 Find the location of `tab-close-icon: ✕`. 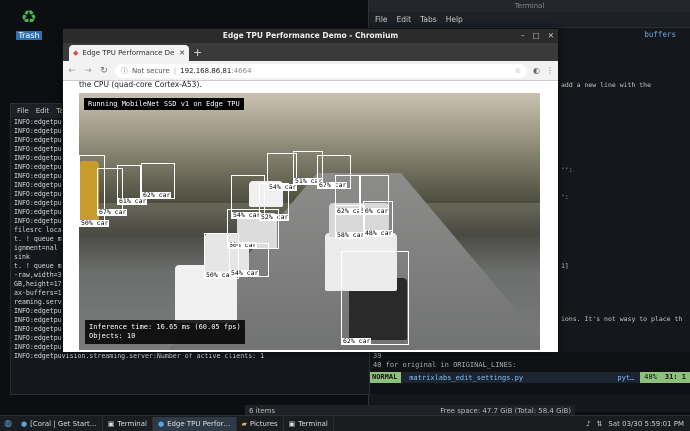

tab-close-icon: ✕ is located at coordinates (182, 53).